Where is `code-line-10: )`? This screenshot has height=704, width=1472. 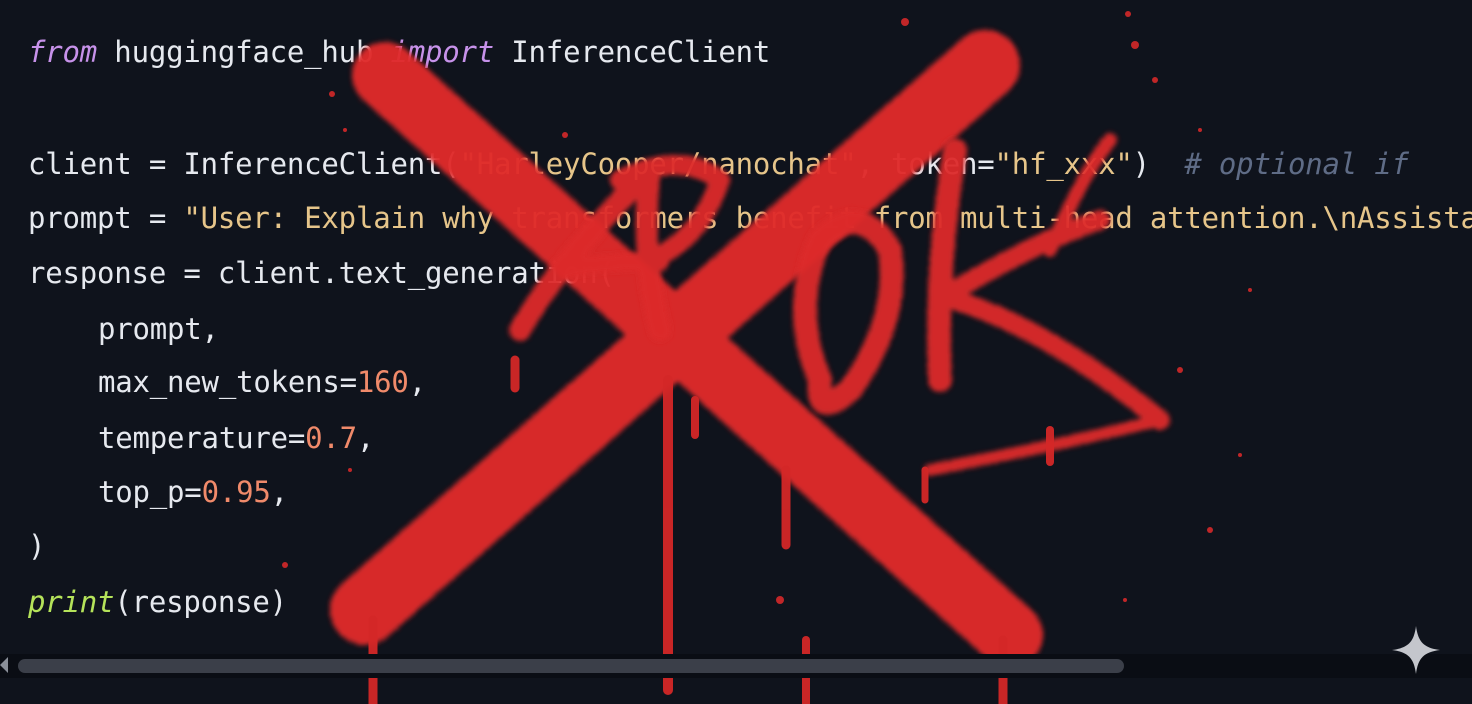
code-line-10: ) is located at coordinates (36, 546).